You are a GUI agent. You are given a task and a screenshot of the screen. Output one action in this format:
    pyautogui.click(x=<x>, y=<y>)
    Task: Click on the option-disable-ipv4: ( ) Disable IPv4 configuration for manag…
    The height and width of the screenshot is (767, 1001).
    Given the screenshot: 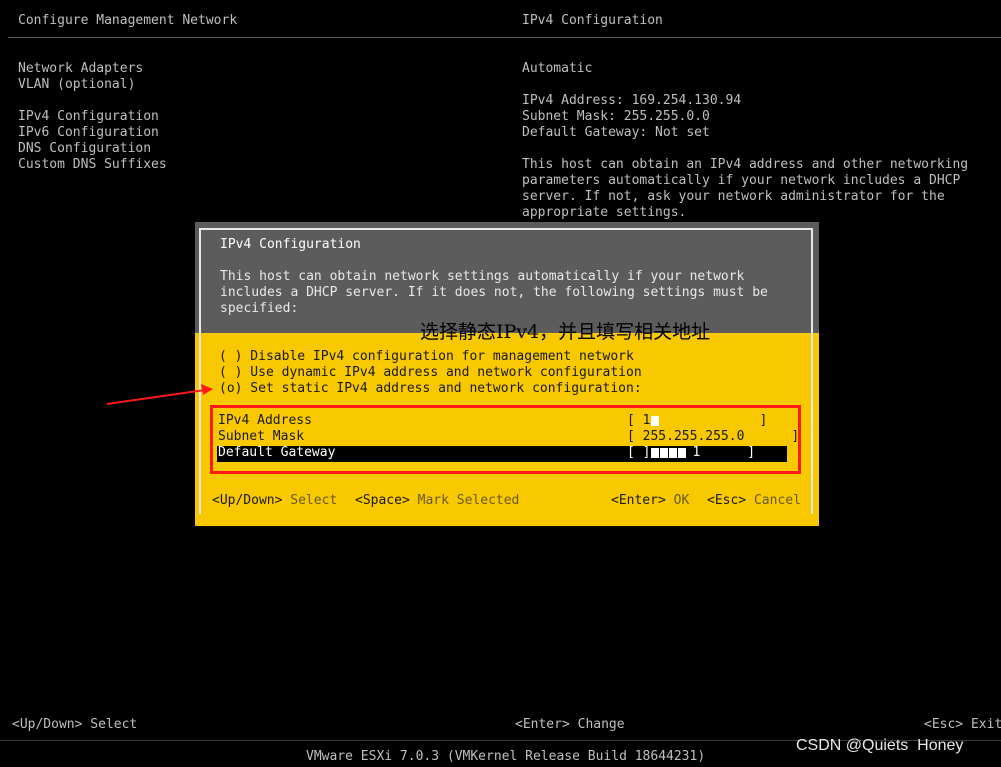 What is the action you would take?
    pyautogui.click(x=426, y=357)
    